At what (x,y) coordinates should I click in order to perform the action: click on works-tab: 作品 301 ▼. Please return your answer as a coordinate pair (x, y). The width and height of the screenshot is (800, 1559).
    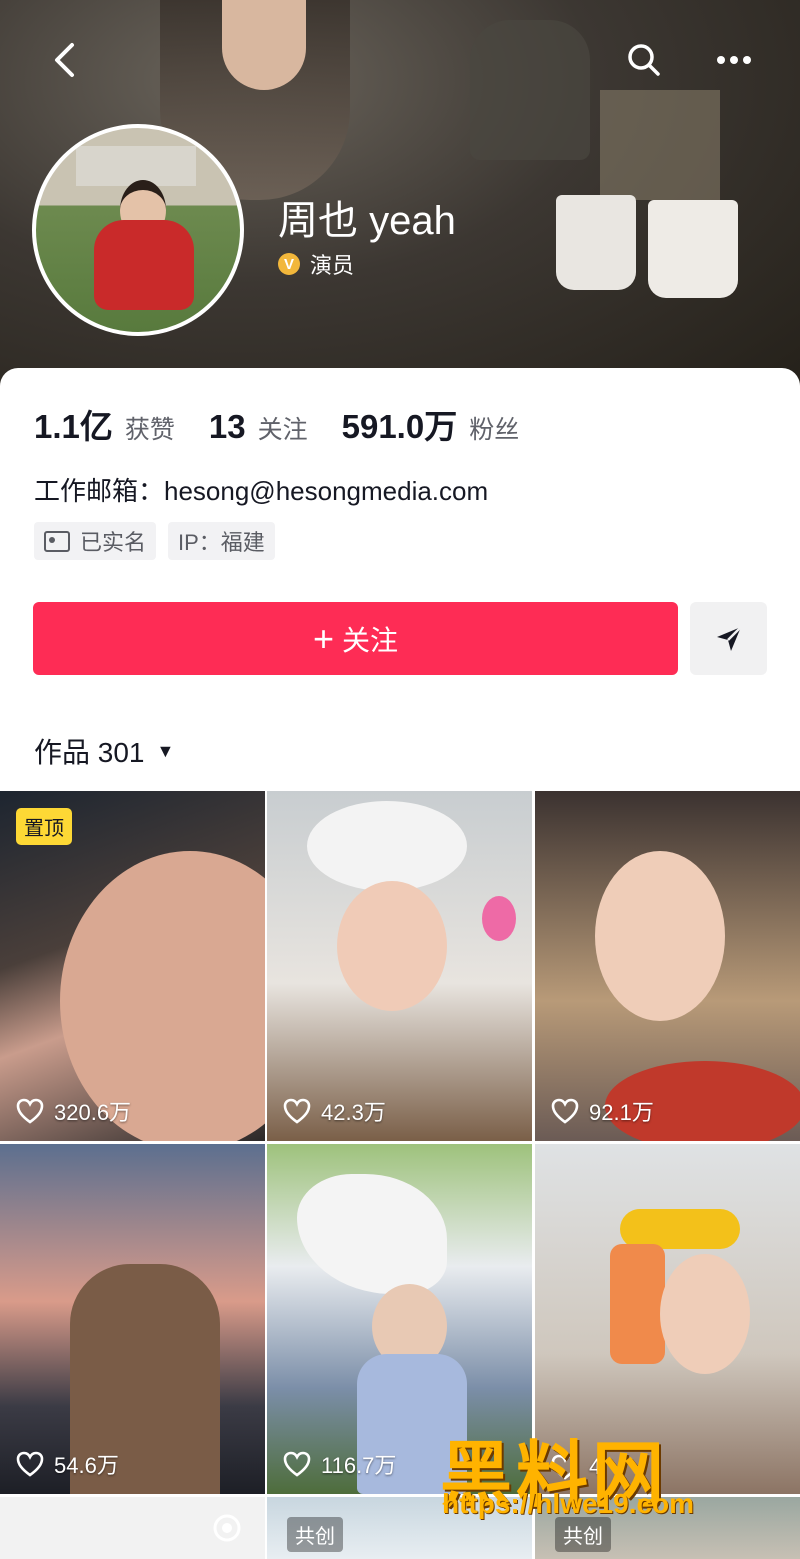
    Looking at the image, I should click on (104, 751).